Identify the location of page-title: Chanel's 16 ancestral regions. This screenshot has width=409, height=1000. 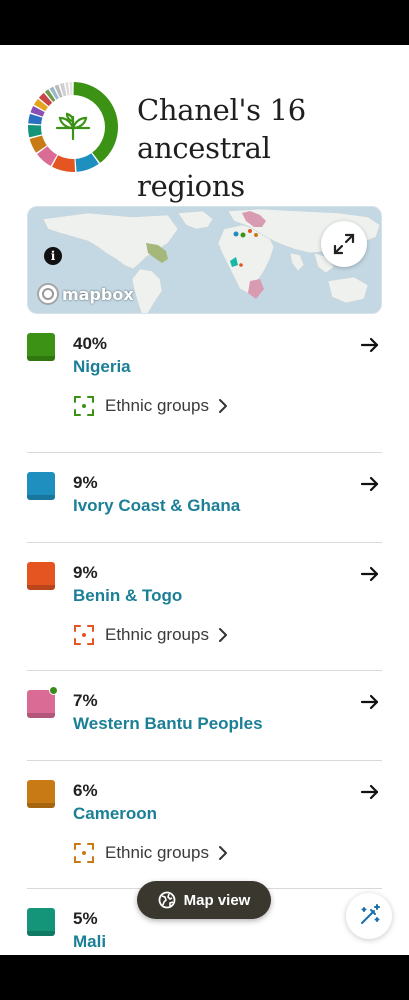
(221, 148).